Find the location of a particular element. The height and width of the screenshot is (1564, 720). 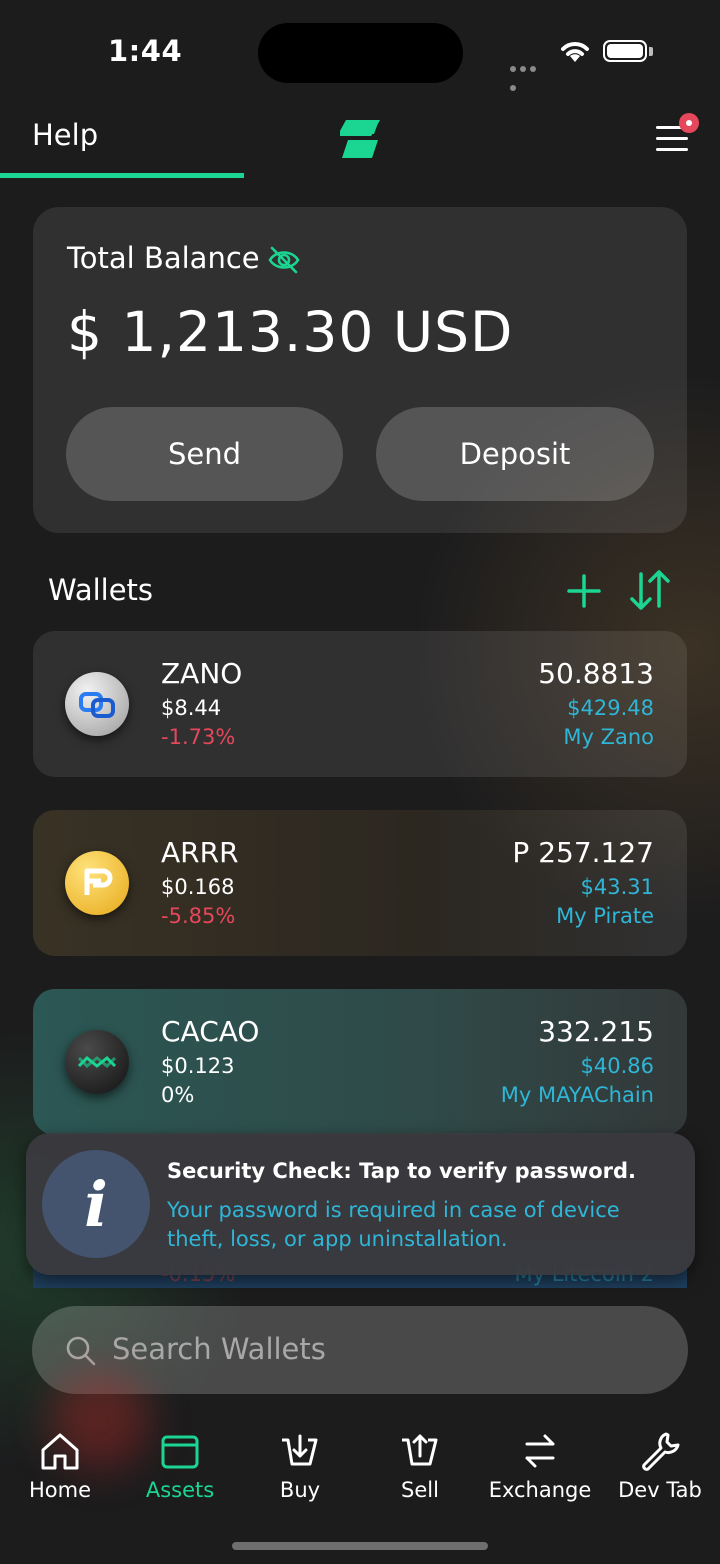

exchange-icon is located at coordinates (540, 1451).